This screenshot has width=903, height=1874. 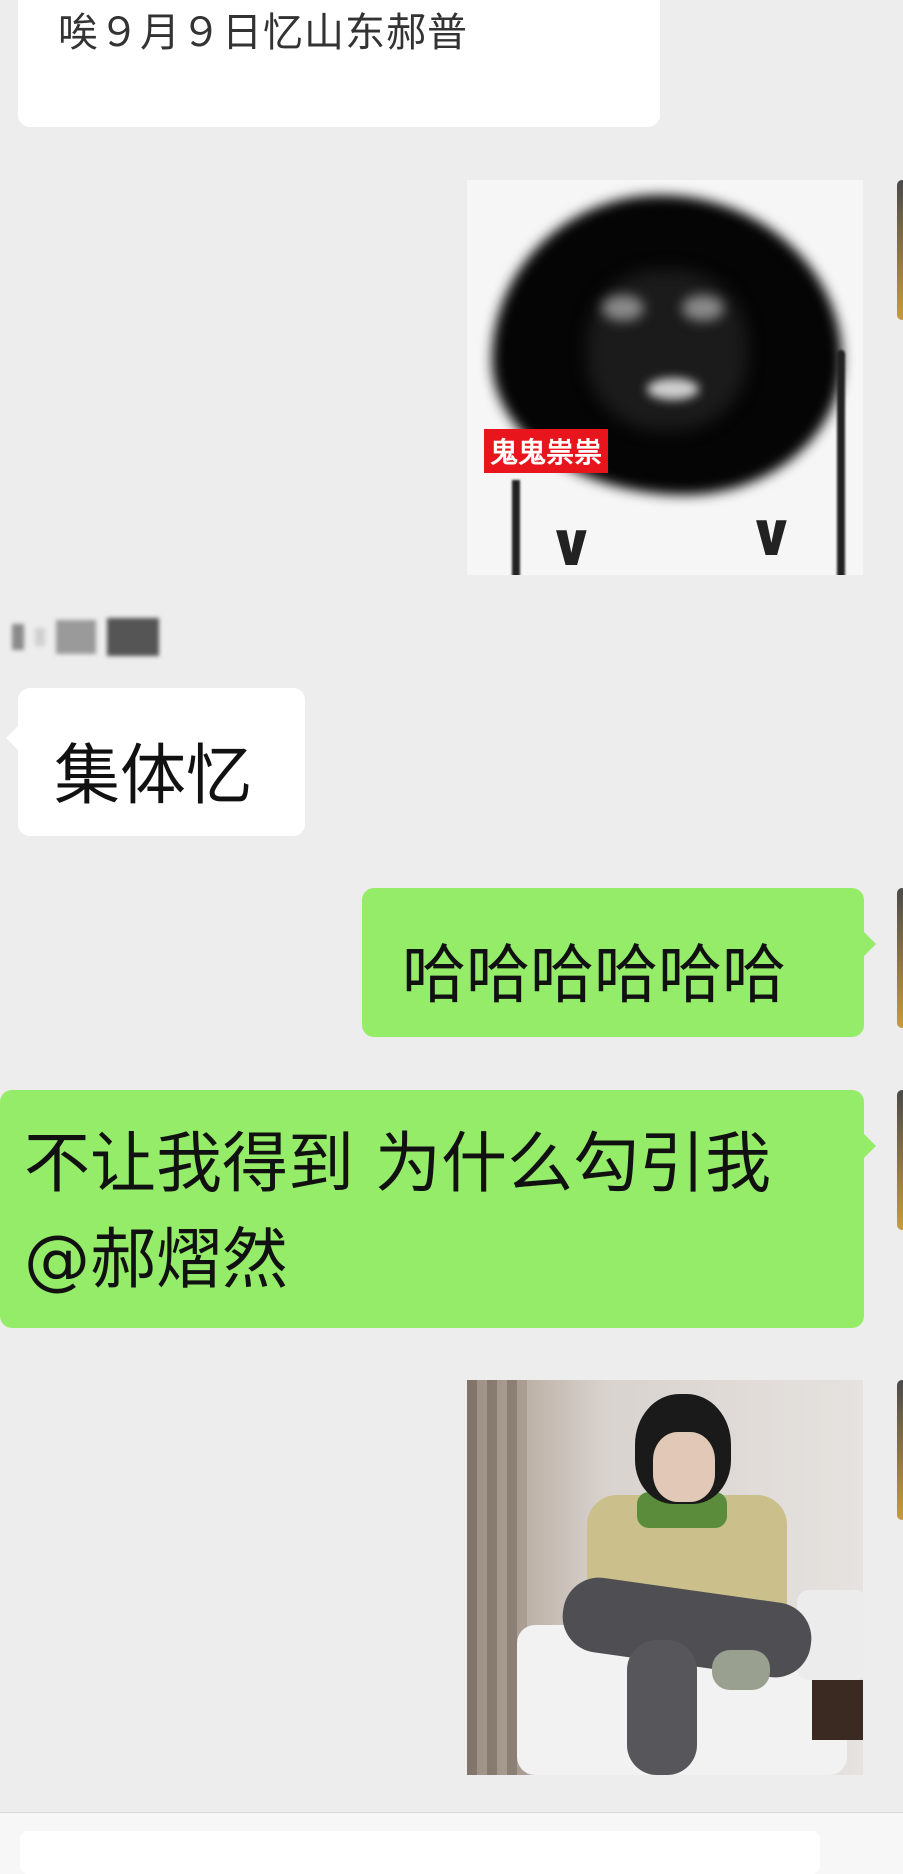 What do you see at coordinates (263, 33) in the screenshot?
I see `message-text: 唉９月９日忆山东郝普` at bounding box center [263, 33].